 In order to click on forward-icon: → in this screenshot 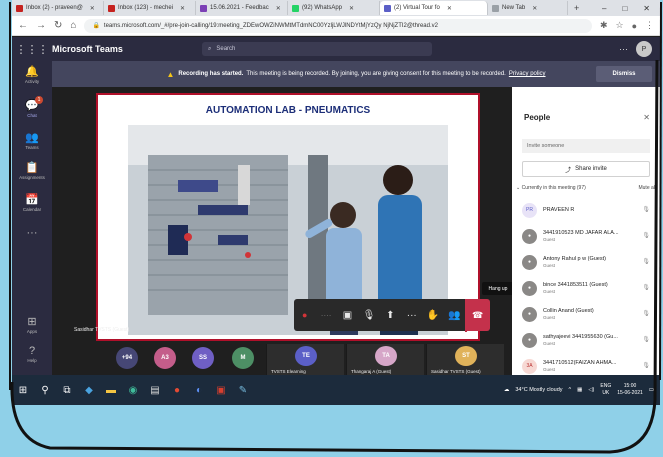, I will do `click(41, 25)`.